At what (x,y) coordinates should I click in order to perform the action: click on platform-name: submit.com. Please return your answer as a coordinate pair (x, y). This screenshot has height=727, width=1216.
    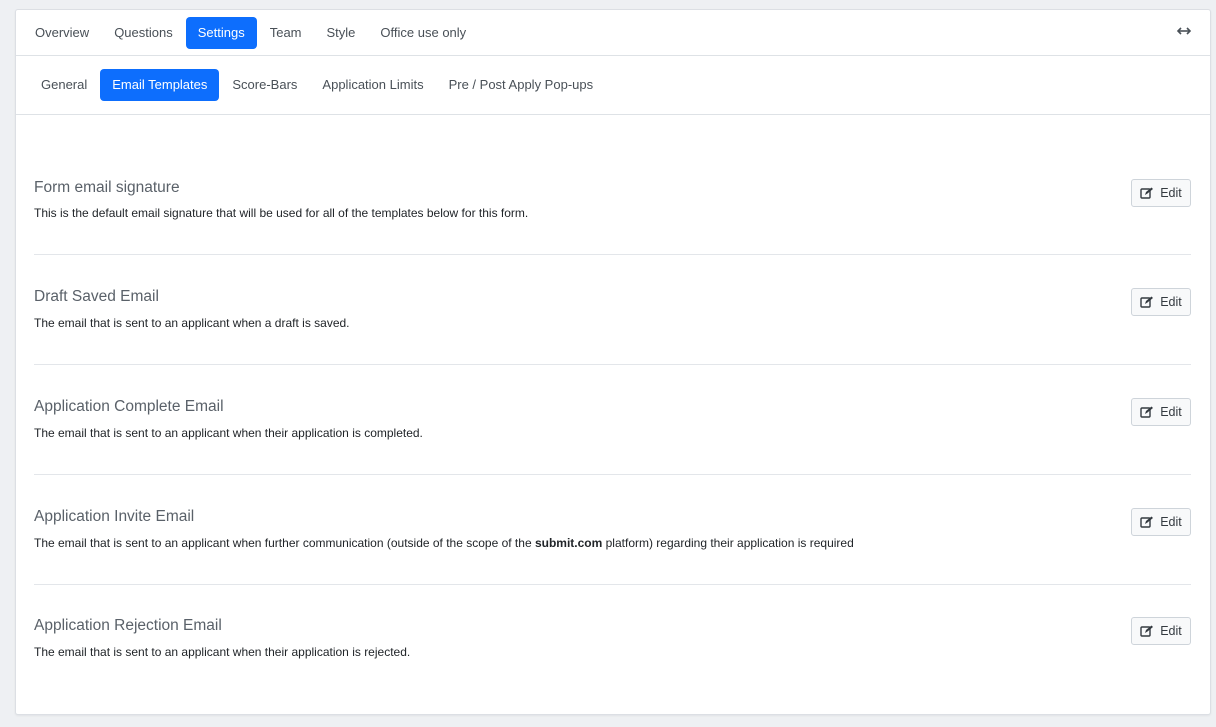
    Looking at the image, I should click on (568, 543).